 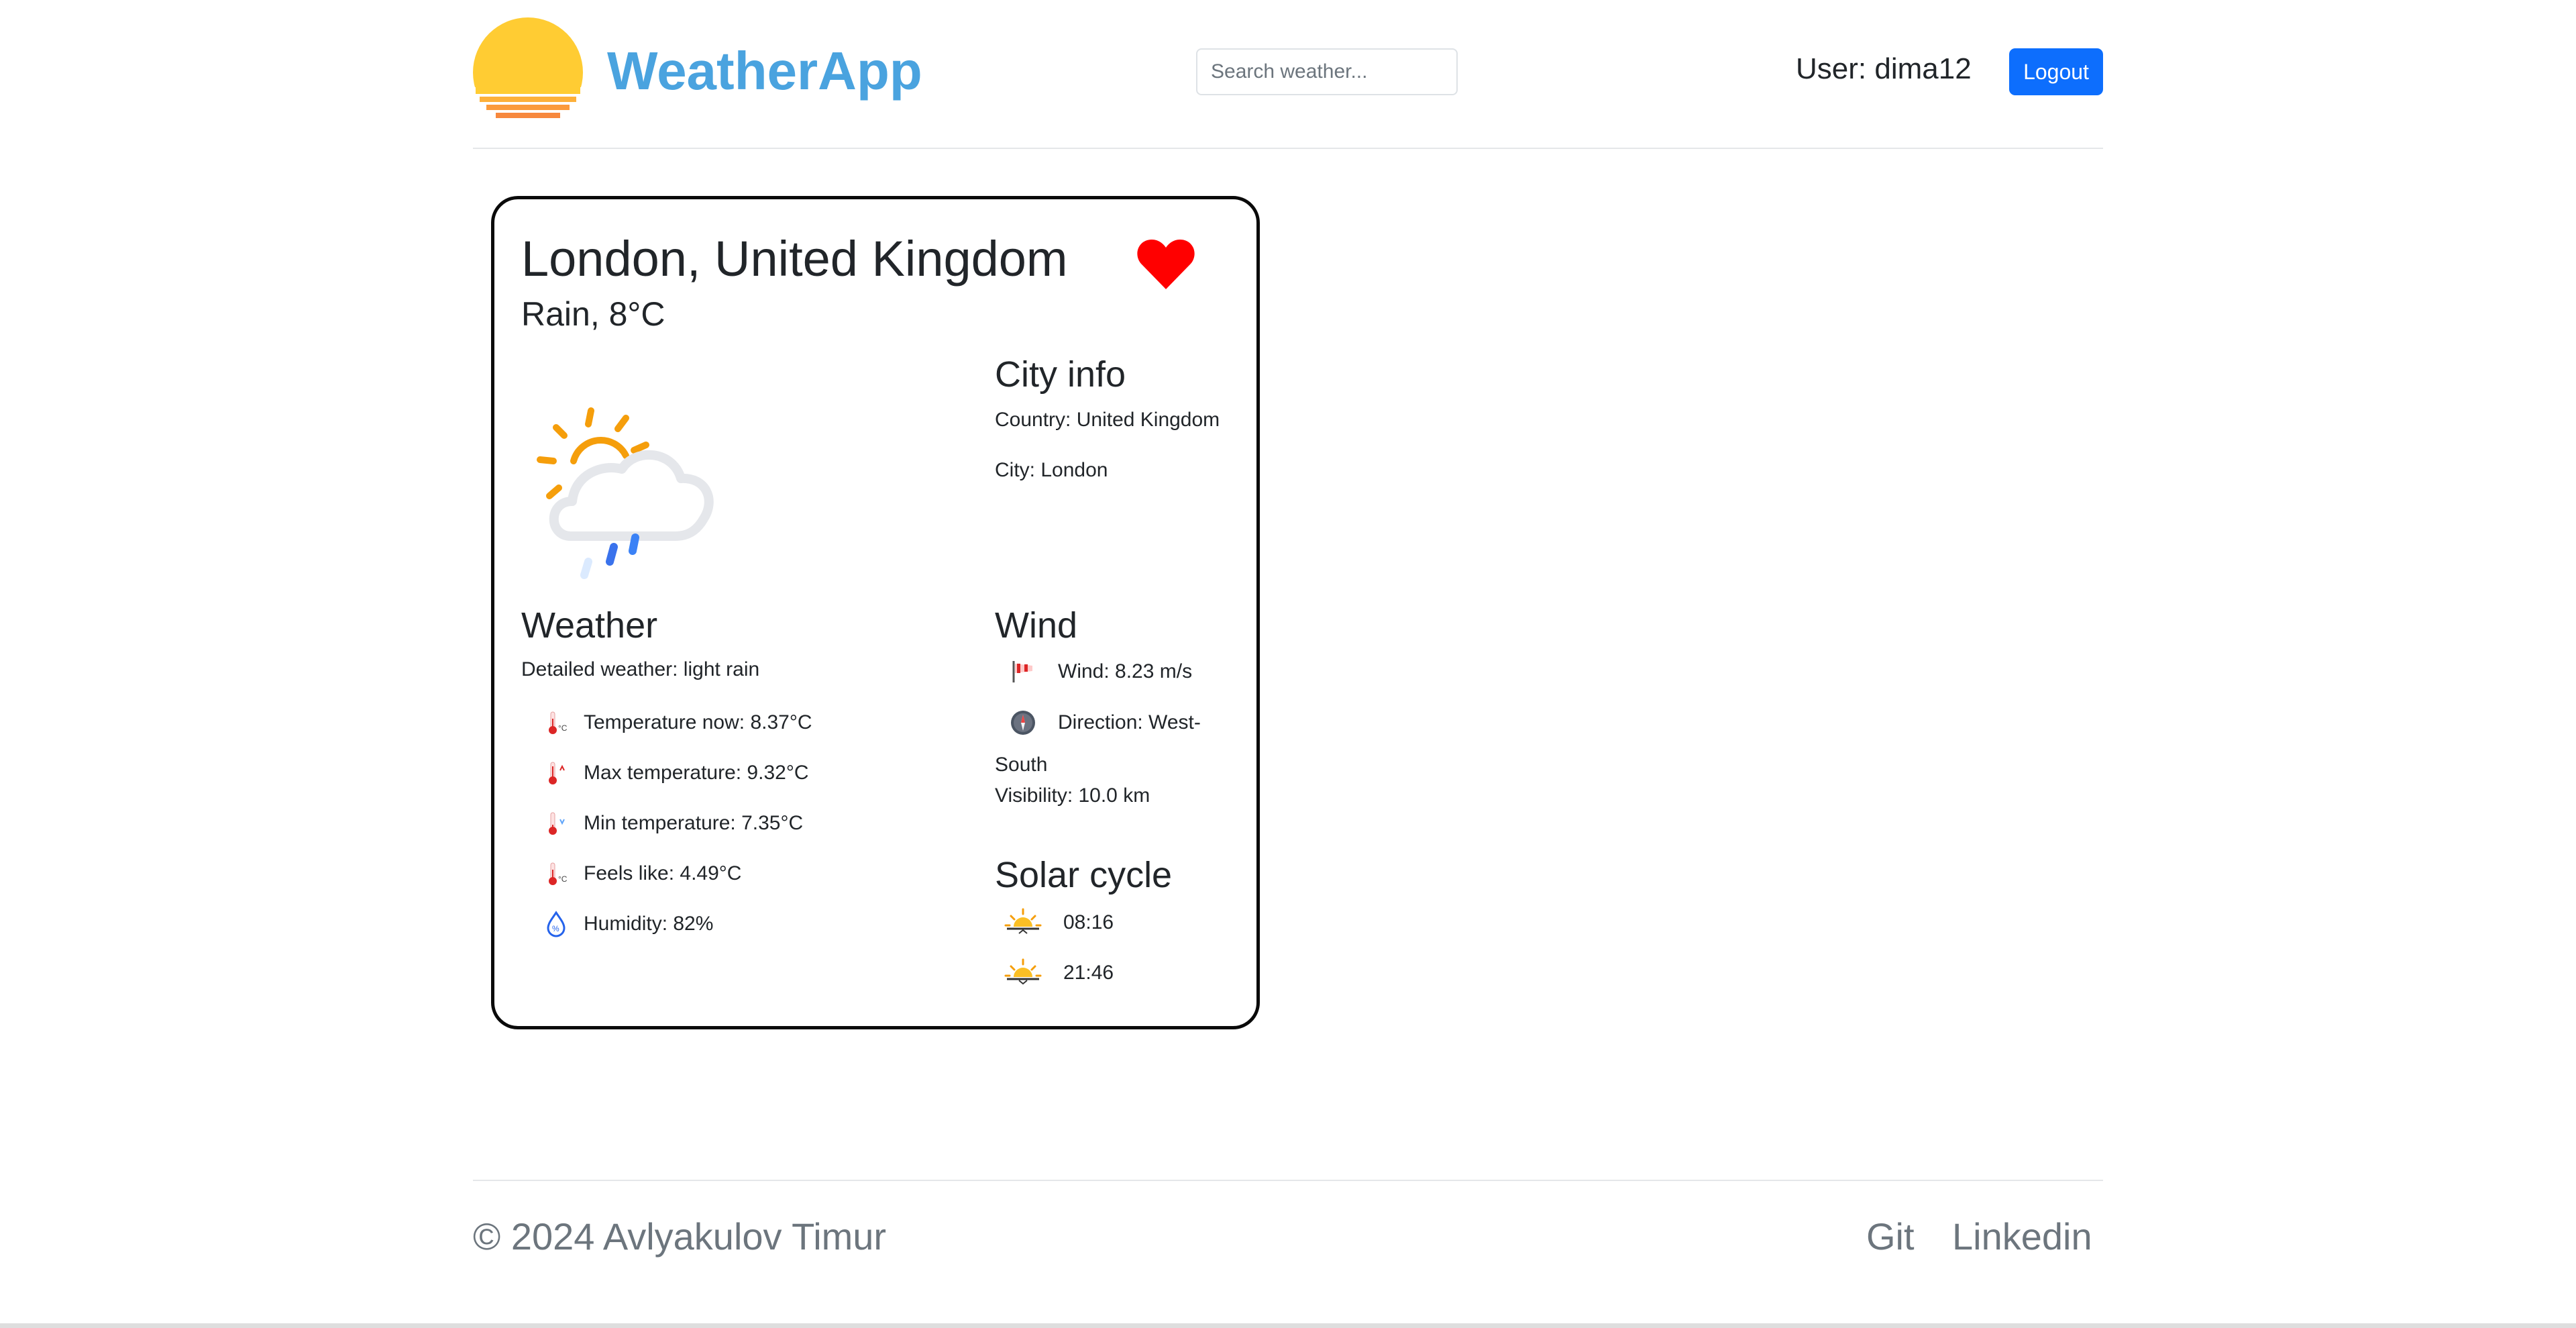 I want to click on weather-row: Temperature now: 8.37°C, so click(x=698, y=722).